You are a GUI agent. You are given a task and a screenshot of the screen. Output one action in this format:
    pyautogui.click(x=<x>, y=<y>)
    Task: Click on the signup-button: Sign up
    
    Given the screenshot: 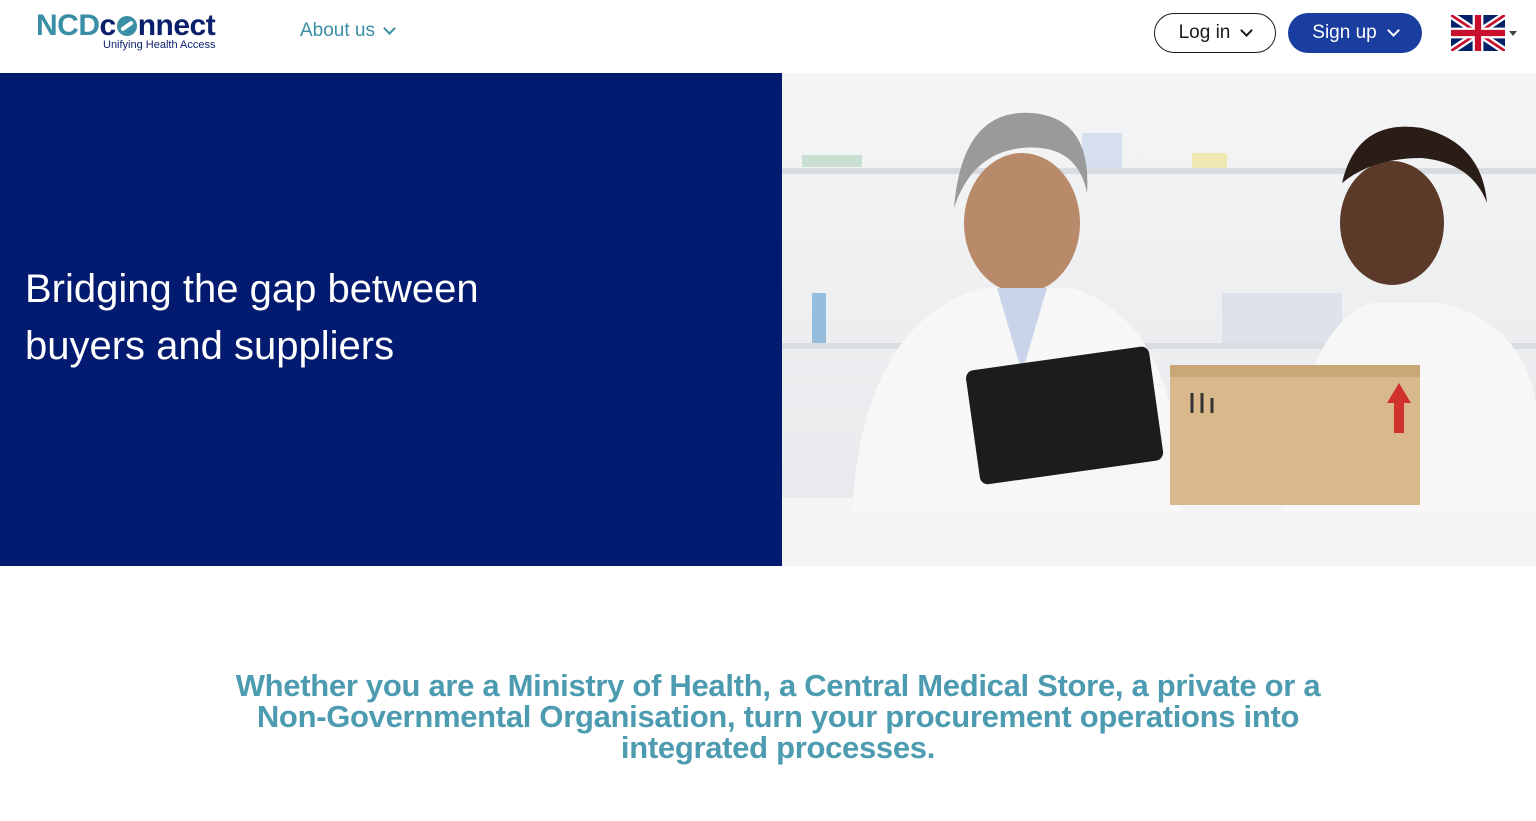 What is the action you would take?
    pyautogui.click(x=1355, y=33)
    